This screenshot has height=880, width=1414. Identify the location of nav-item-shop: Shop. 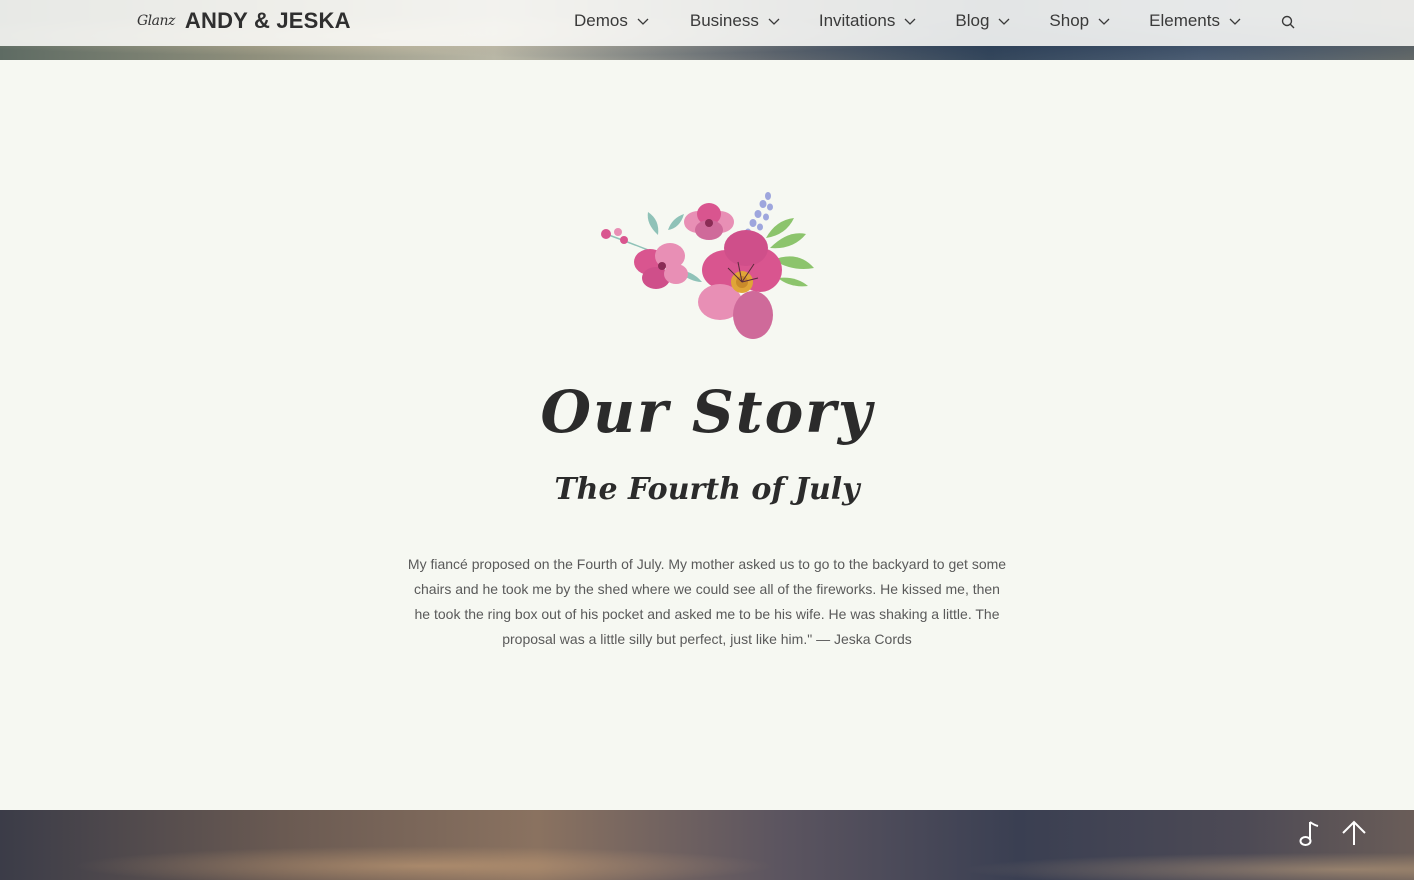
(1080, 21).